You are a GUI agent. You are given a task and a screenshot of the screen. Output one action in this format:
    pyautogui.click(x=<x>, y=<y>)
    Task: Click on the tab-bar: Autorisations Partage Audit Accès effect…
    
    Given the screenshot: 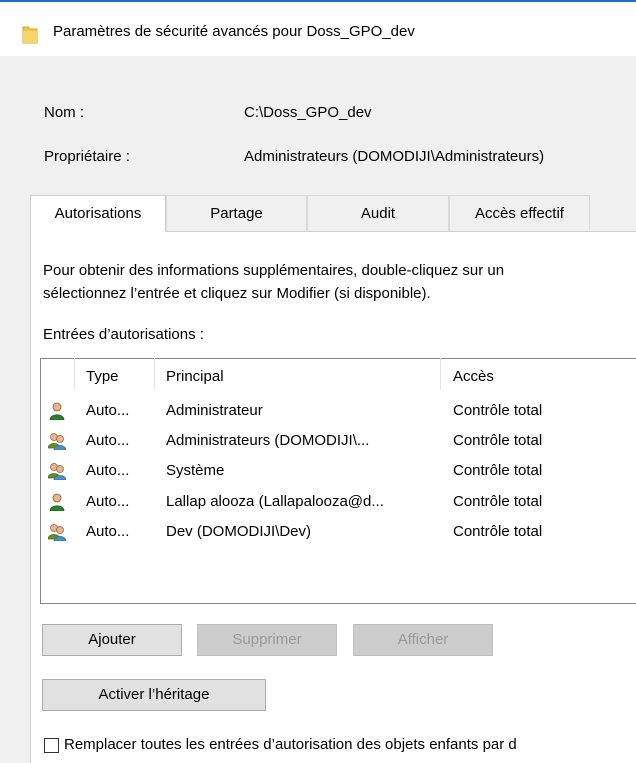 What is the action you would take?
    pyautogui.click(x=333, y=213)
    